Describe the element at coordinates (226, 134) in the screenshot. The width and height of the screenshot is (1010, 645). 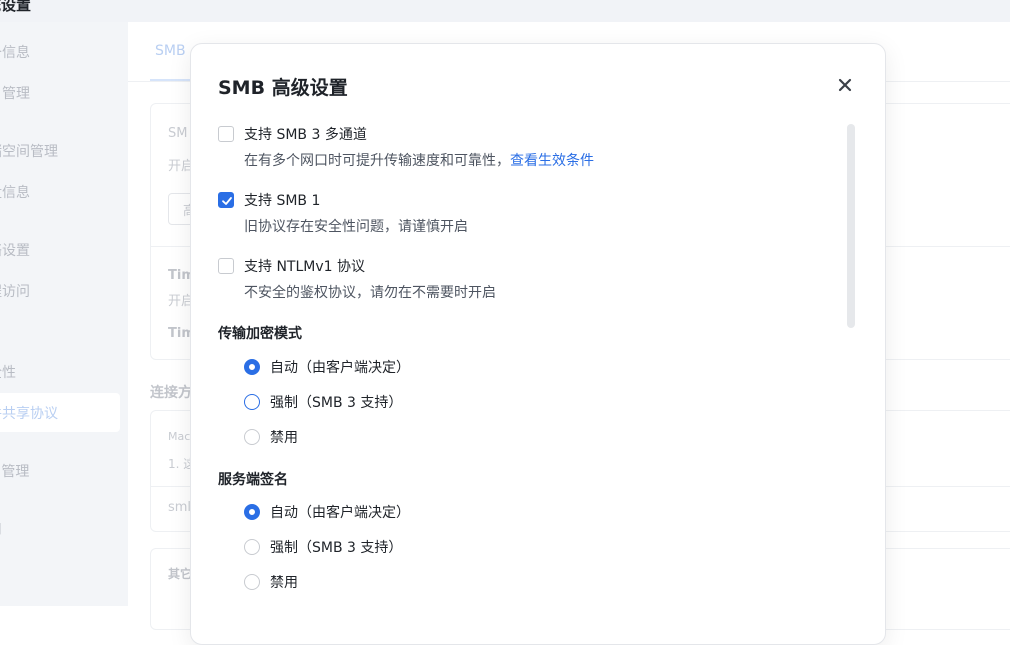
I see `smb3-multichannel-checkbox` at that location.